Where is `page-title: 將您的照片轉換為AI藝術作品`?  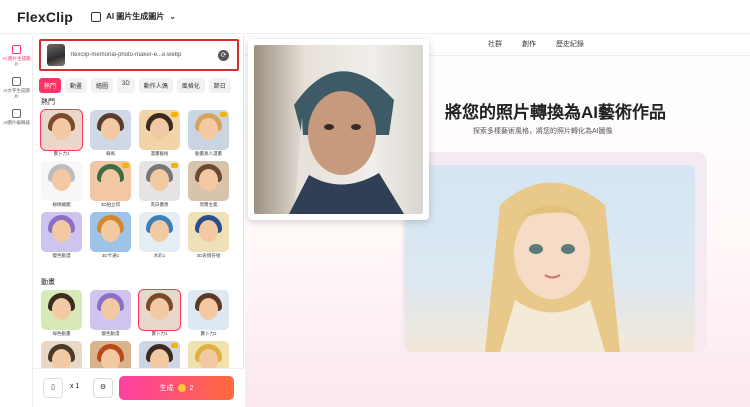 page-title: 將您的照片轉換為AI藝術作品 is located at coordinates (555, 112).